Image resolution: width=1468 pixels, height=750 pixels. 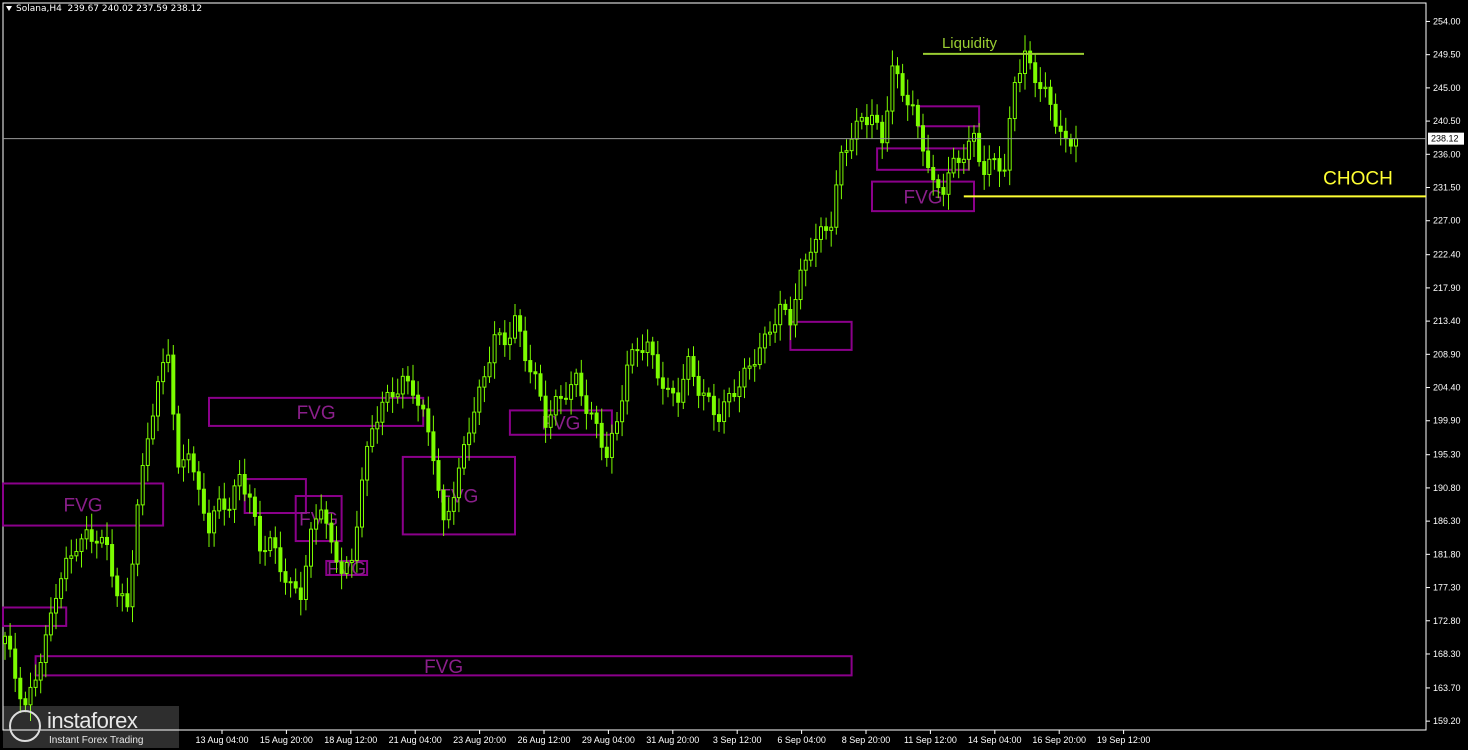 I want to click on y-tick-label: 240.50, so click(x=1447, y=121).